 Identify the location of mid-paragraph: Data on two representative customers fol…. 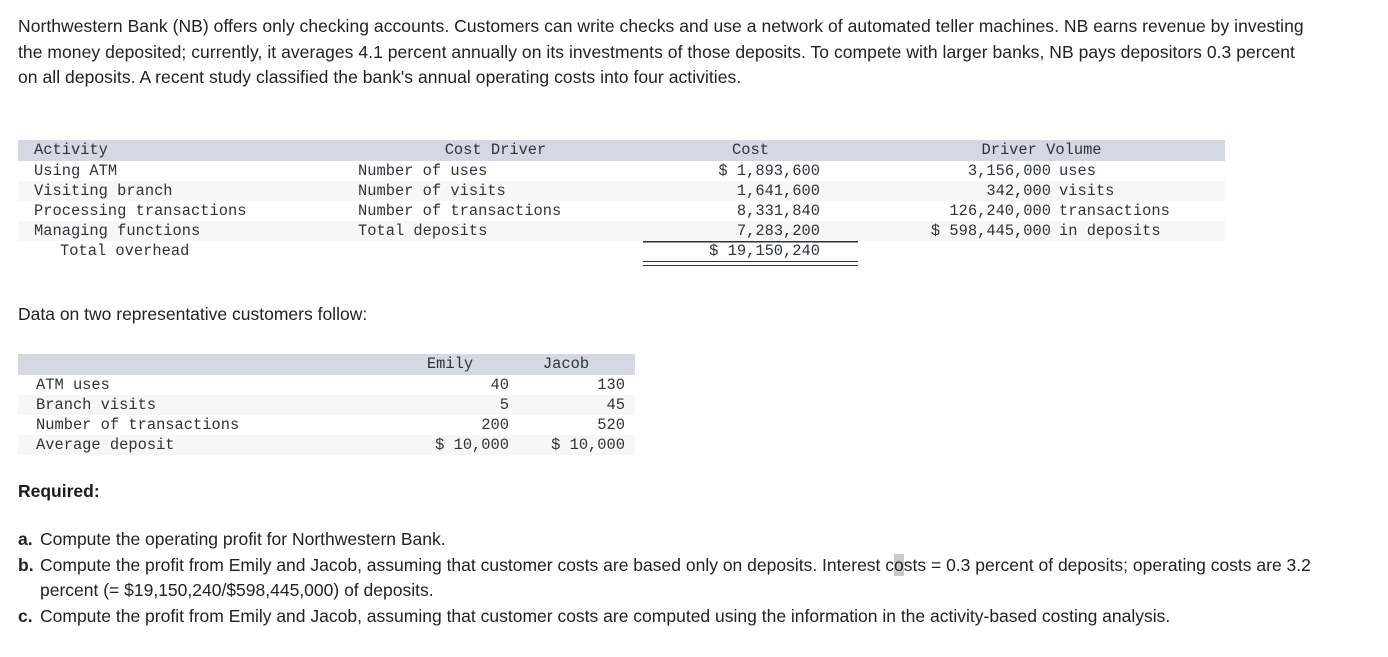
(193, 314).